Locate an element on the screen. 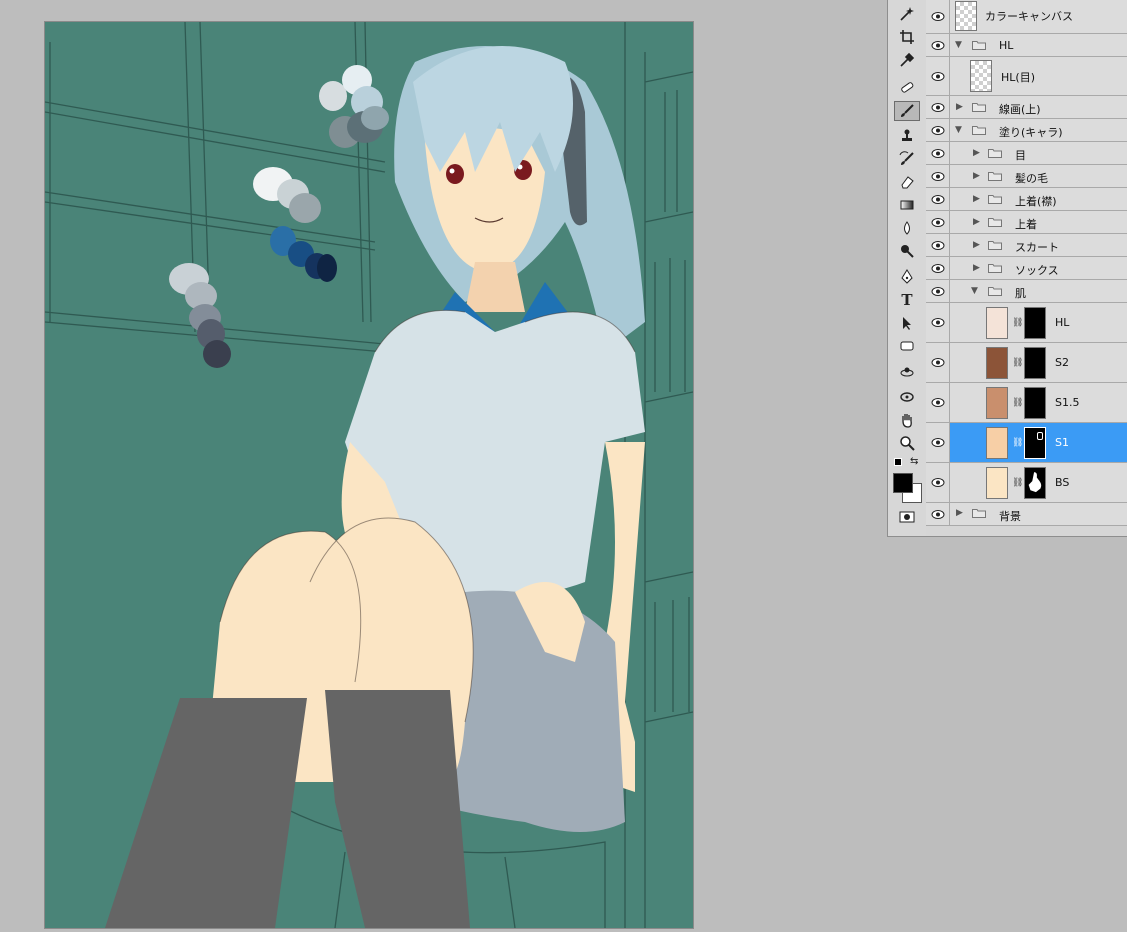  shape-icon is located at coordinates (907, 346).